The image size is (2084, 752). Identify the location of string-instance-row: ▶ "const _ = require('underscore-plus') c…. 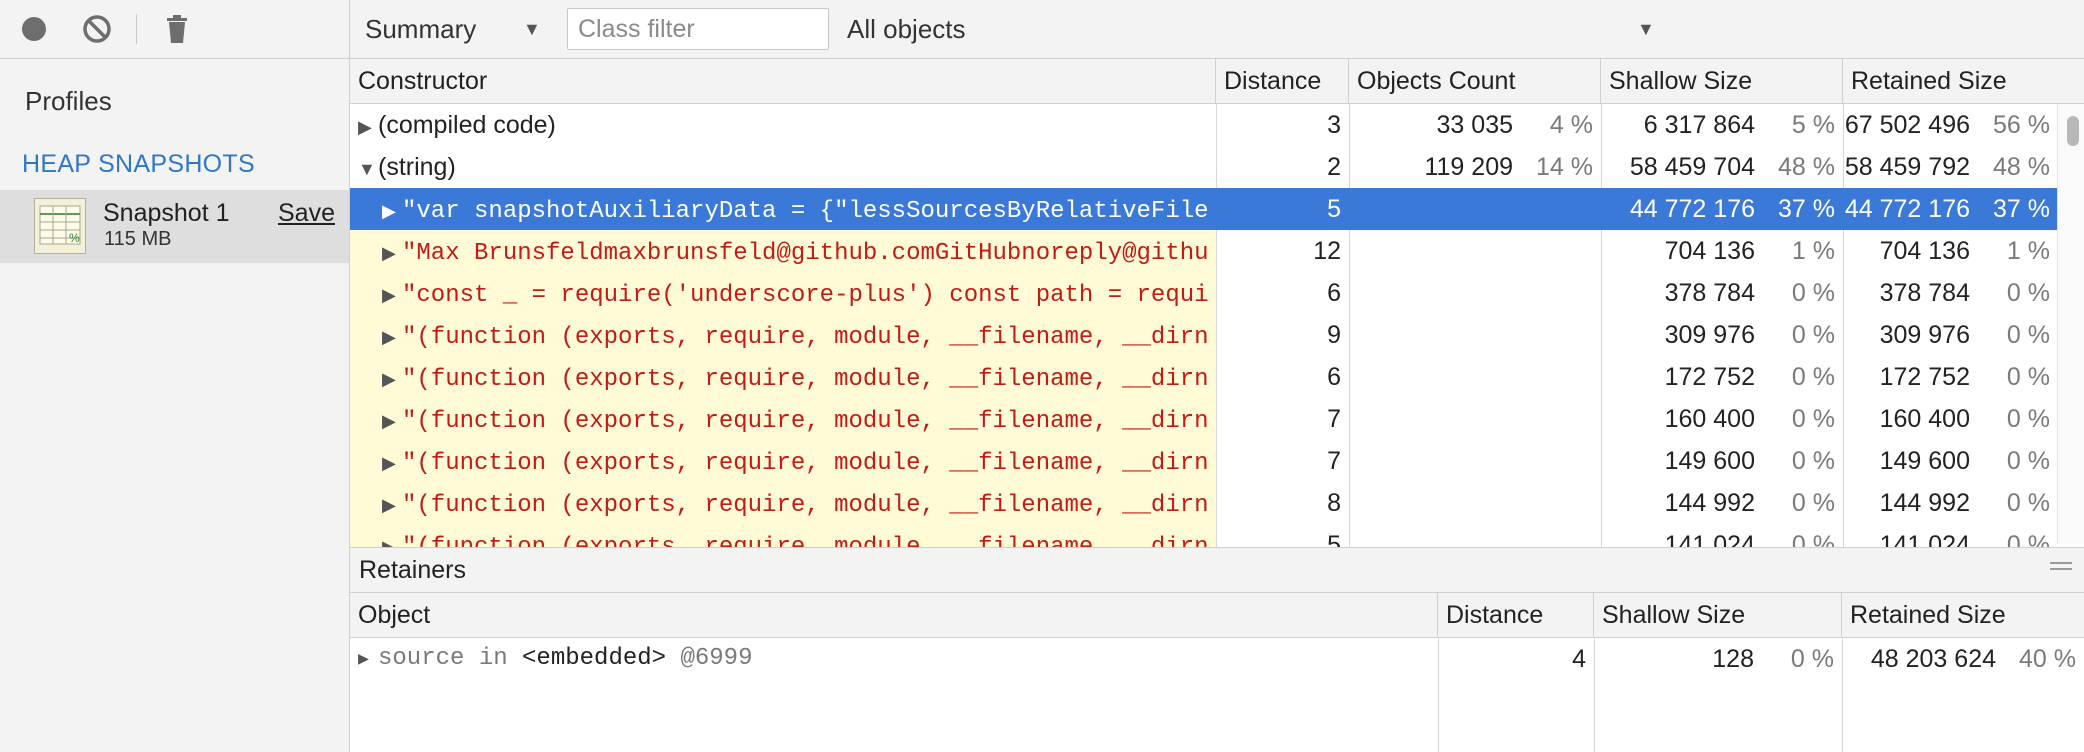
(1217, 293).